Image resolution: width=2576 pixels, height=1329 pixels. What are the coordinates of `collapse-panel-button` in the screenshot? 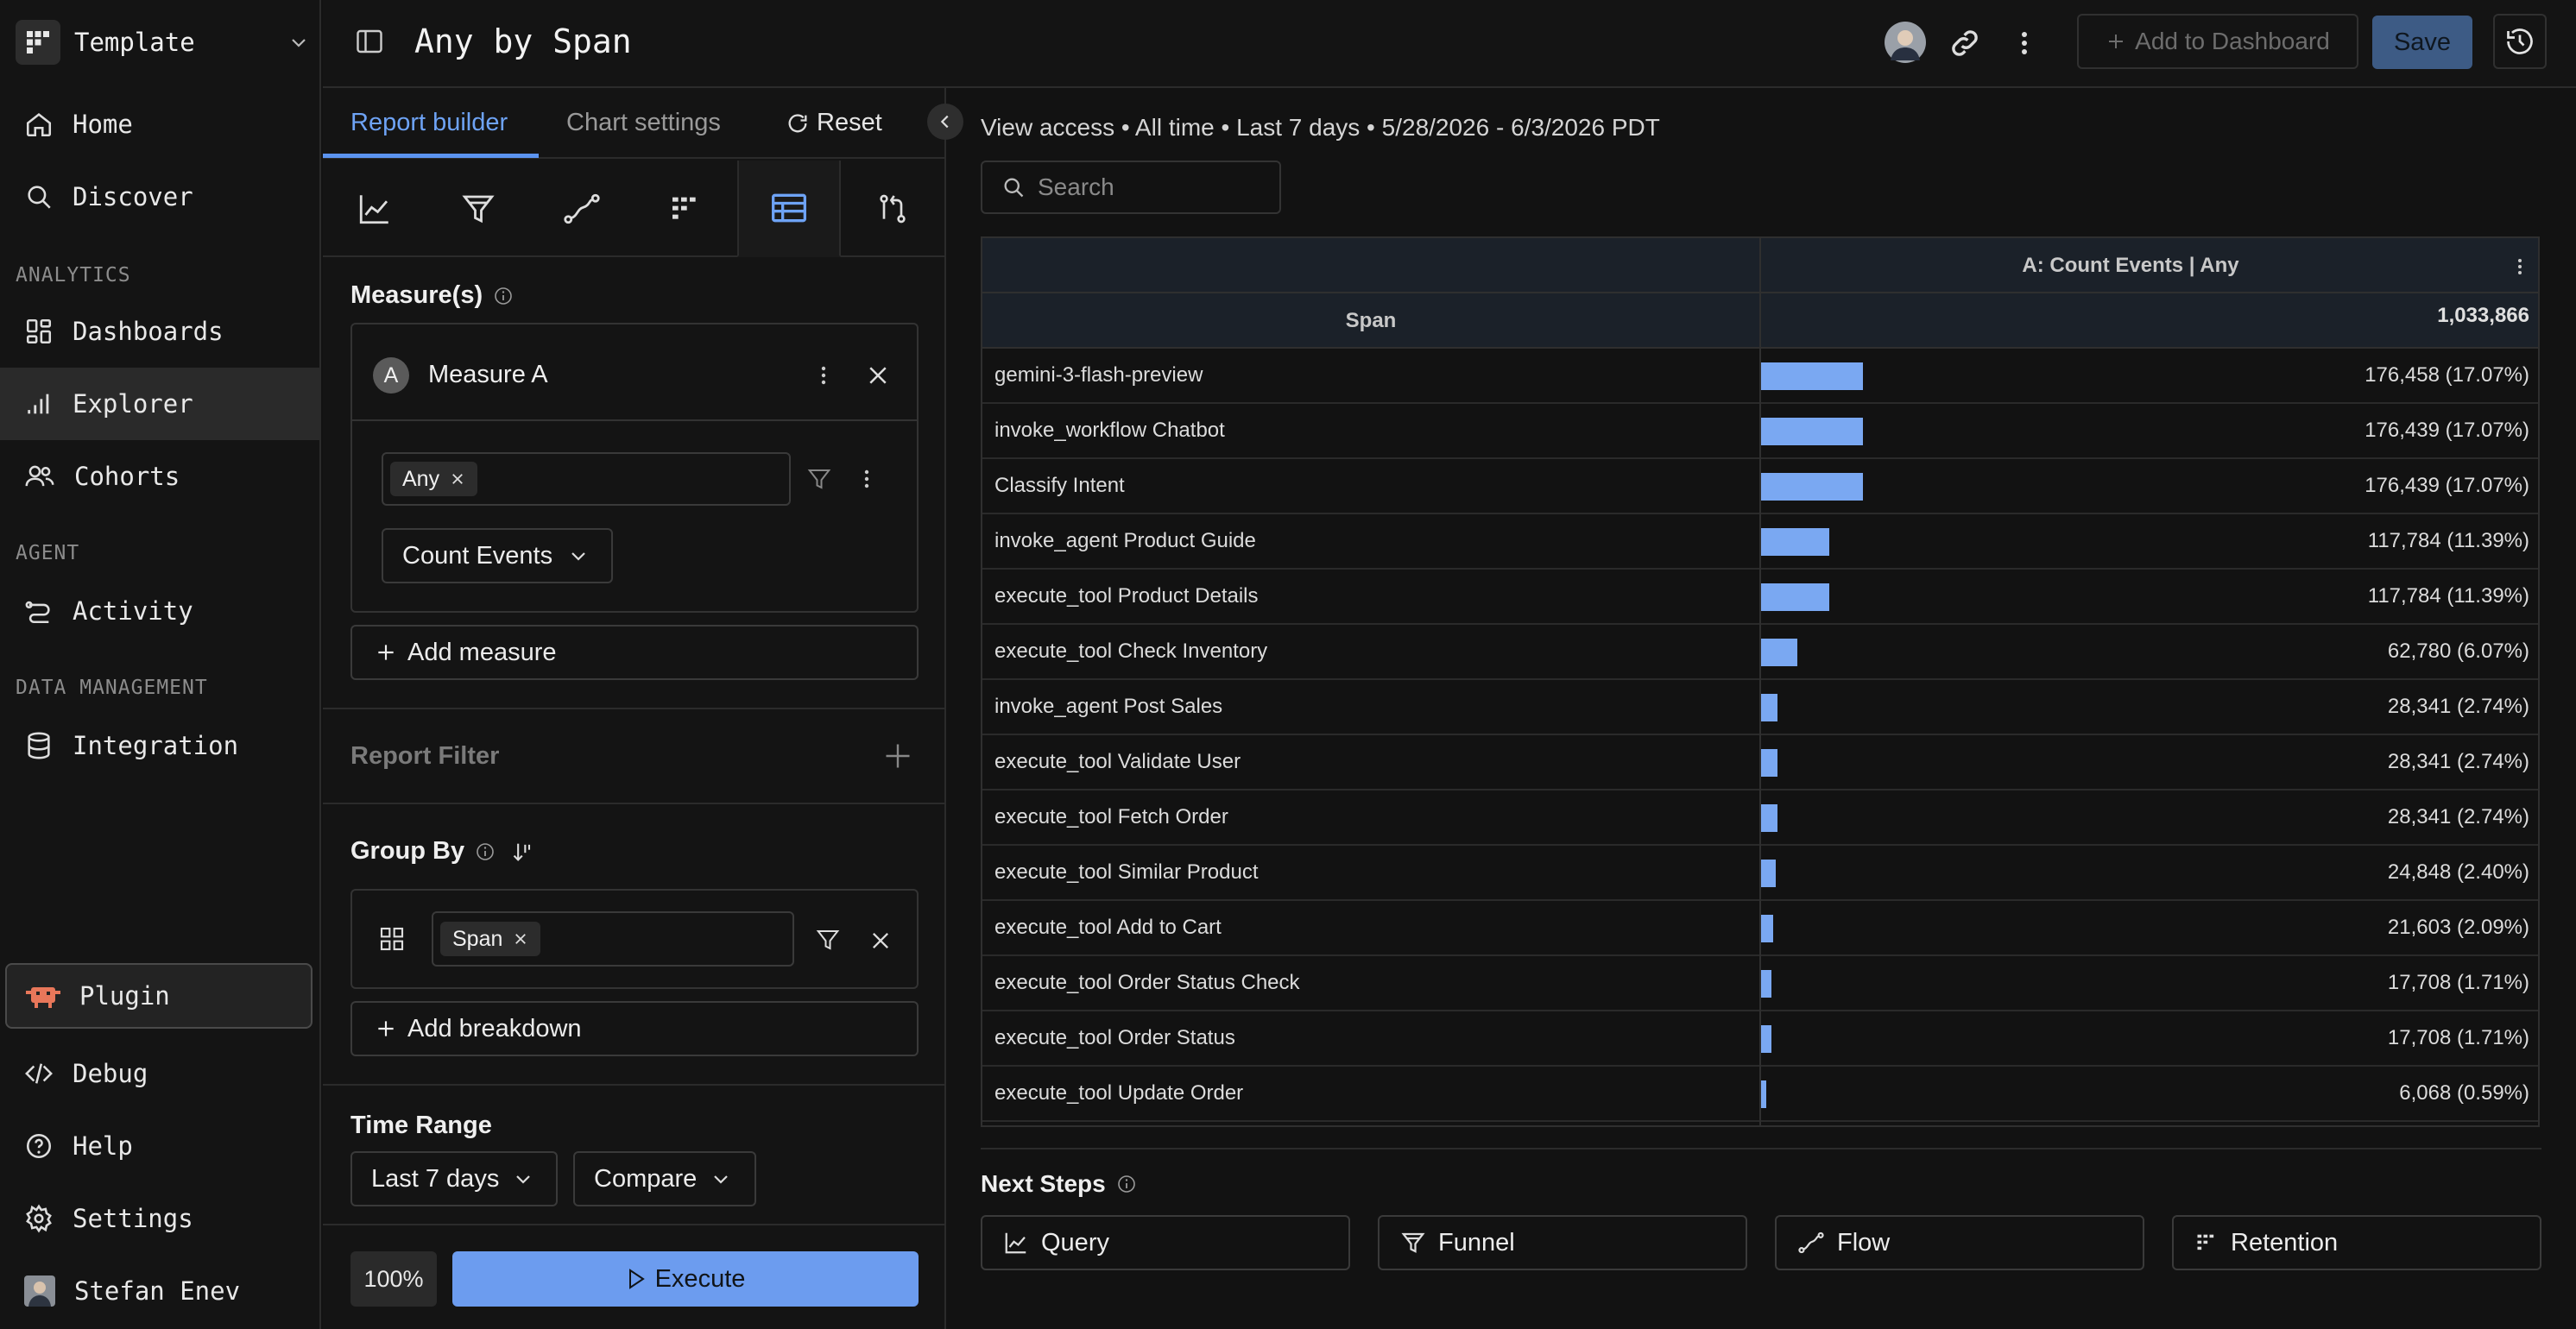 It's located at (945, 122).